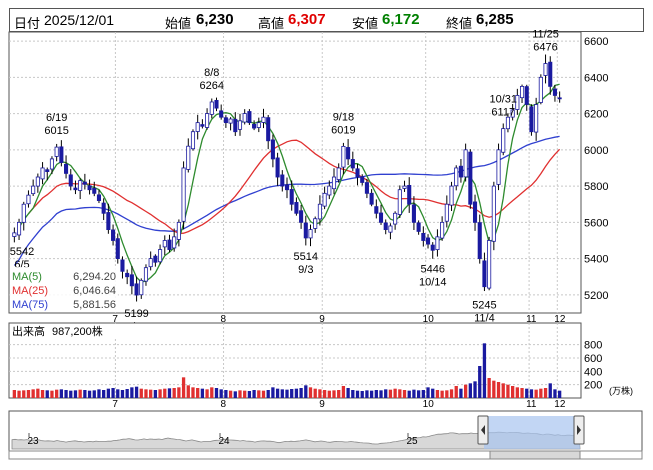 The image size is (653, 470). What do you see at coordinates (503, 113) in the screenshot?
I see `annotation-price: 6117` at bounding box center [503, 113].